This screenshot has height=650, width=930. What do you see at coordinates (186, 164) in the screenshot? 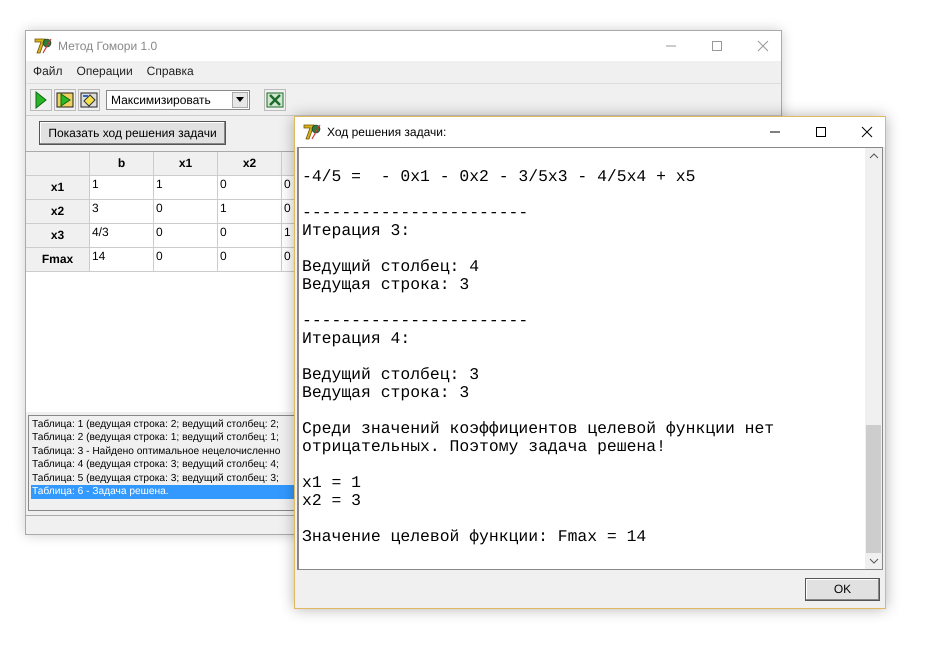
I see `column-header: x1` at bounding box center [186, 164].